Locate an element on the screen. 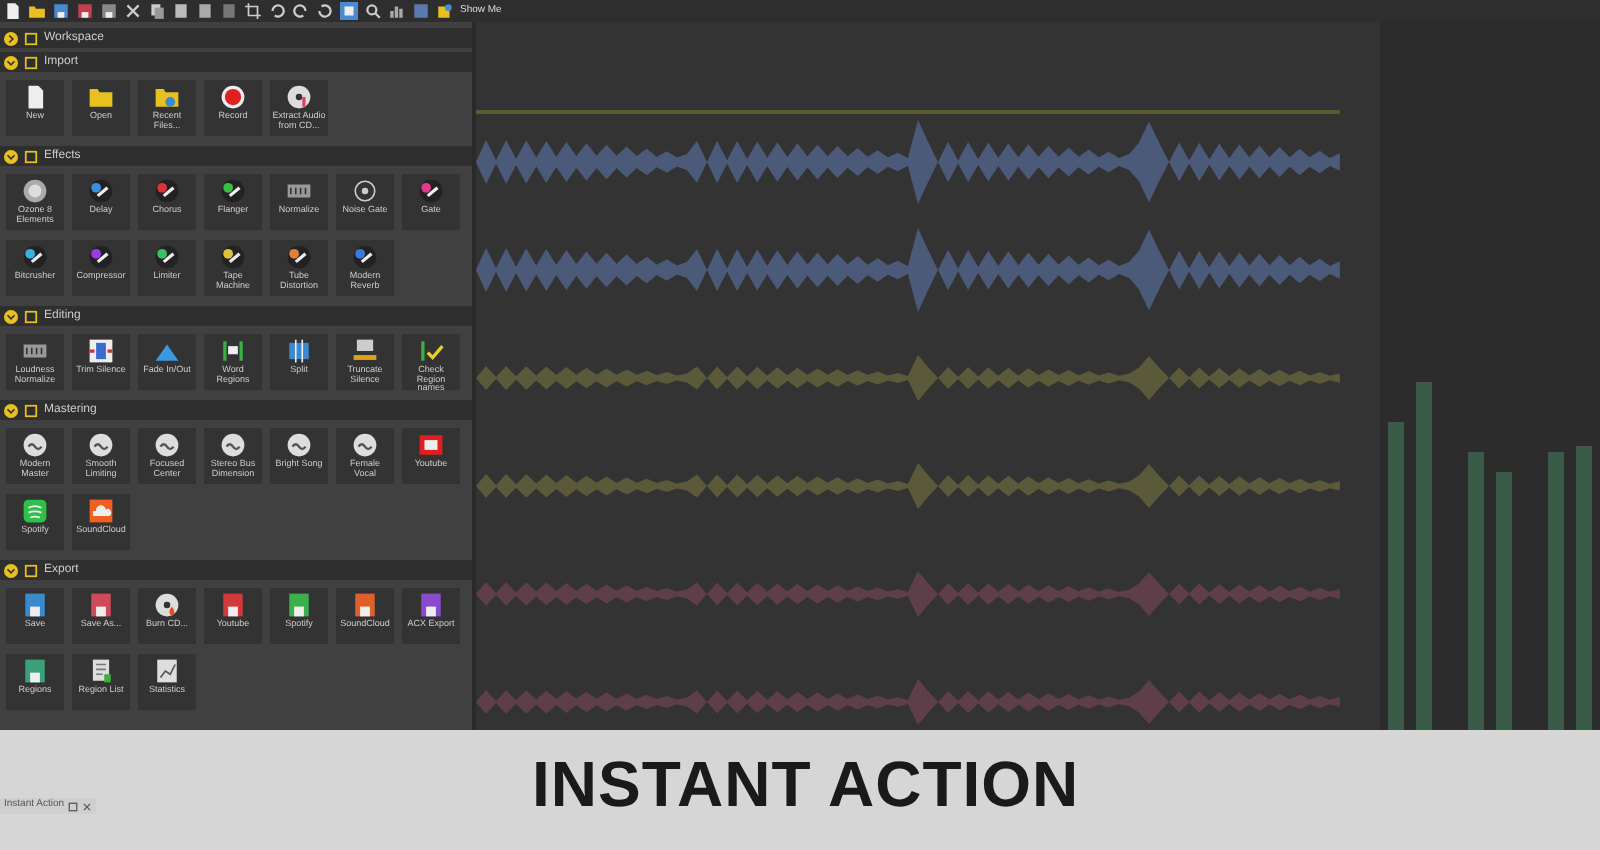  gate-icon is located at coordinates (365, 191).